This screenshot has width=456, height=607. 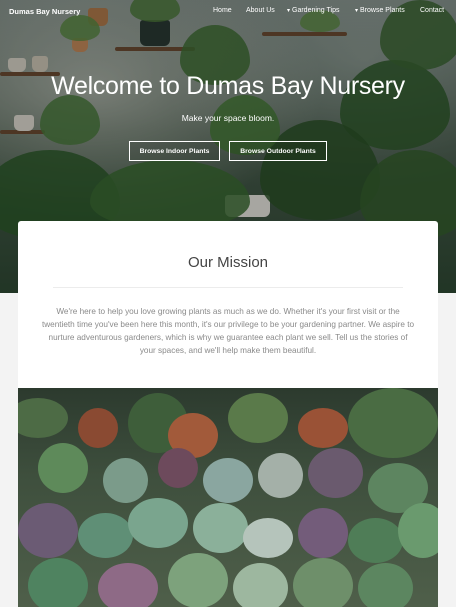 I want to click on nav-item-label: About Us, so click(x=260, y=10).